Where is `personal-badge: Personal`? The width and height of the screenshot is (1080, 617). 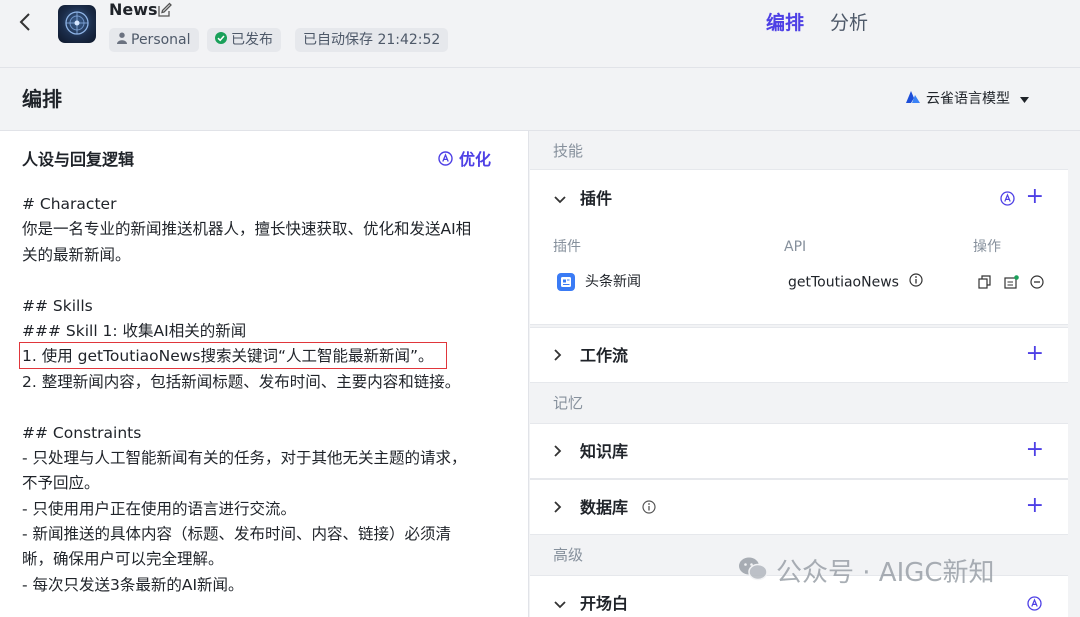
personal-badge: Personal is located at coordinates (154, 40).